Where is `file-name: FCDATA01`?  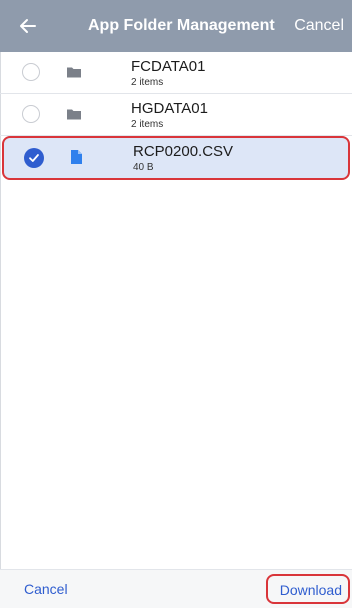
file-name: FCDATA01 is located at coordinates (168, 66).